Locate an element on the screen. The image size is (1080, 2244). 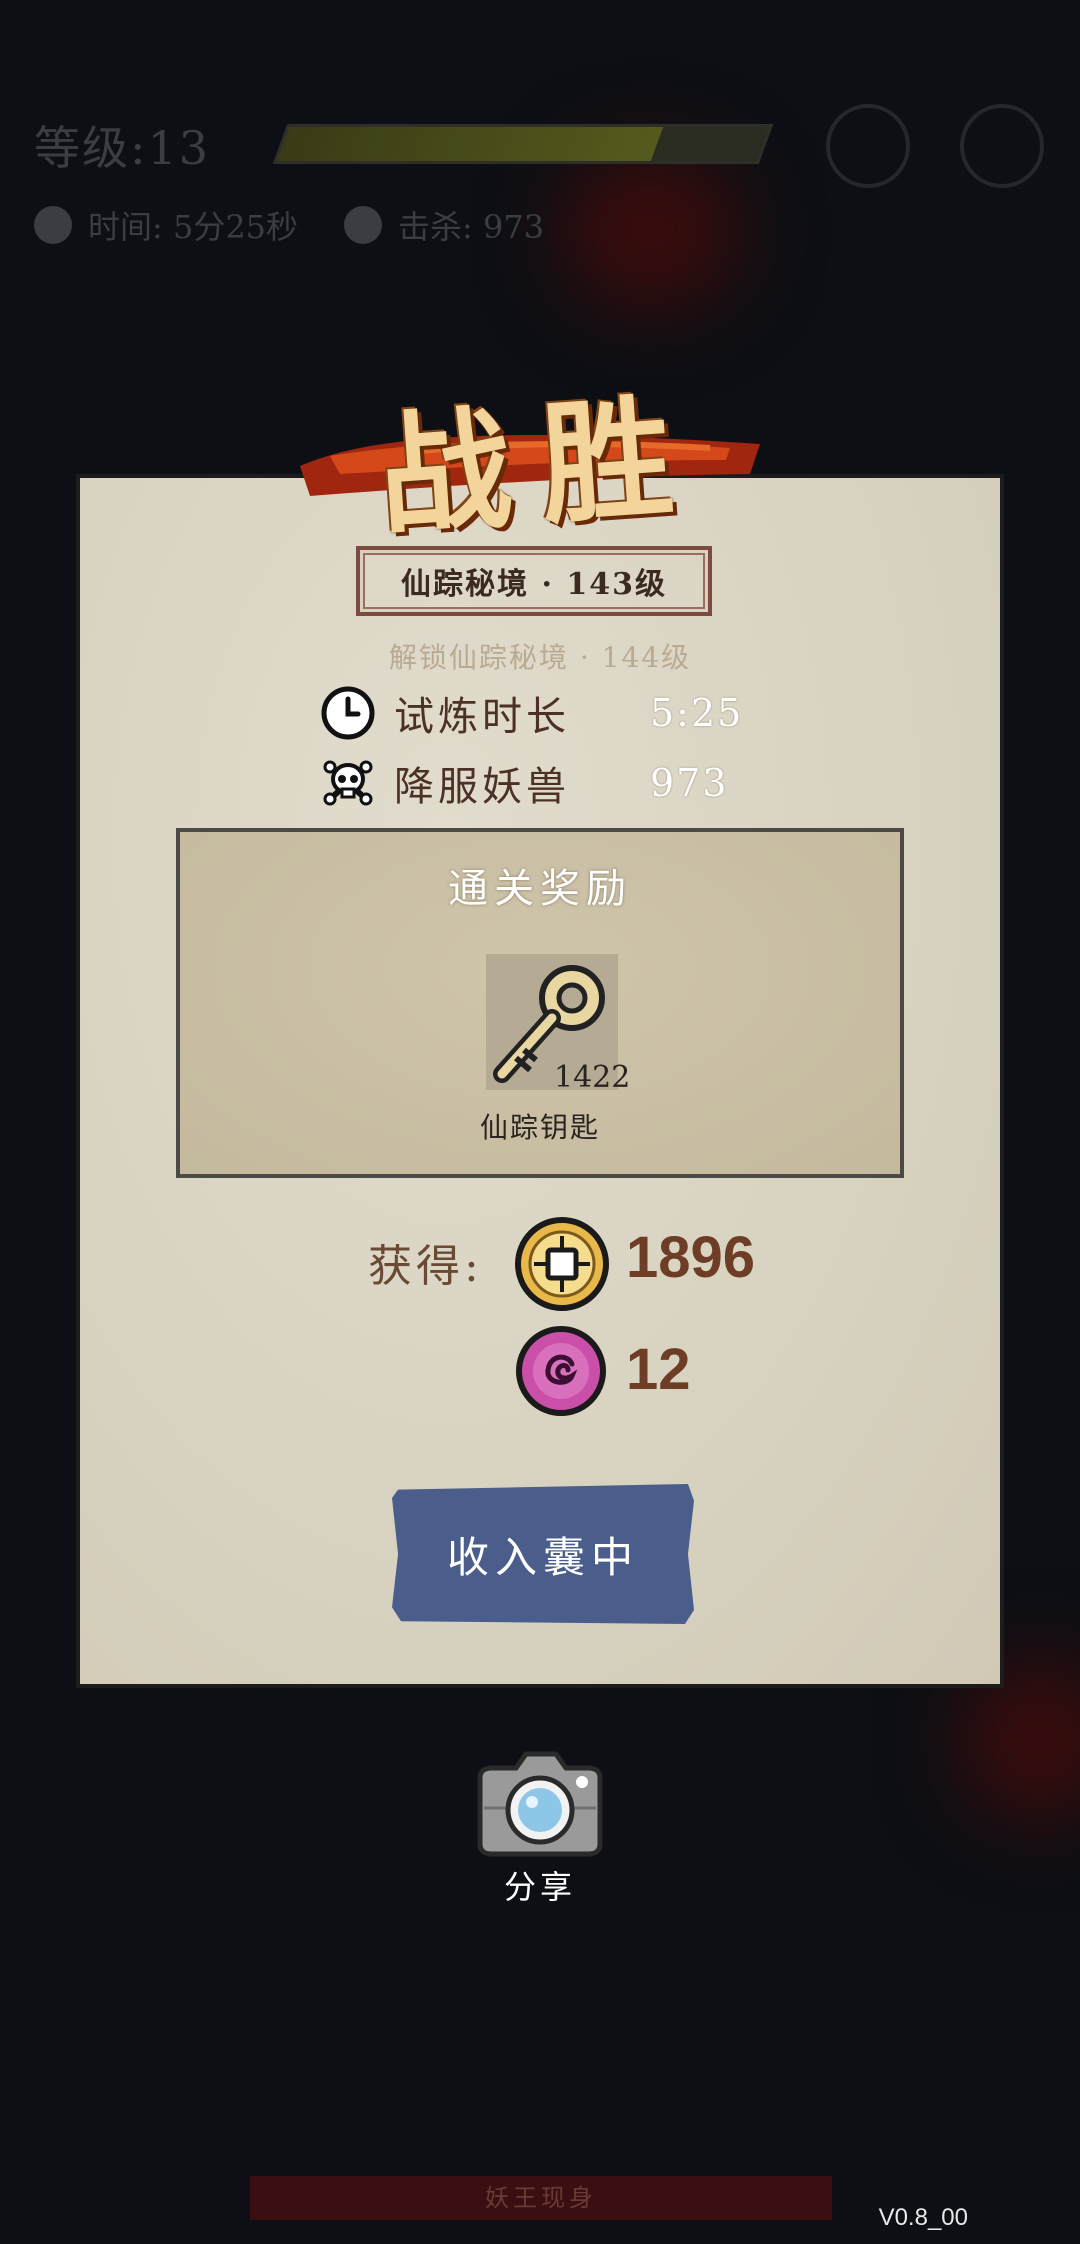
unlock-hint: 解锁仙踪秘境 · 144级 is located at coordinates (540, 657).